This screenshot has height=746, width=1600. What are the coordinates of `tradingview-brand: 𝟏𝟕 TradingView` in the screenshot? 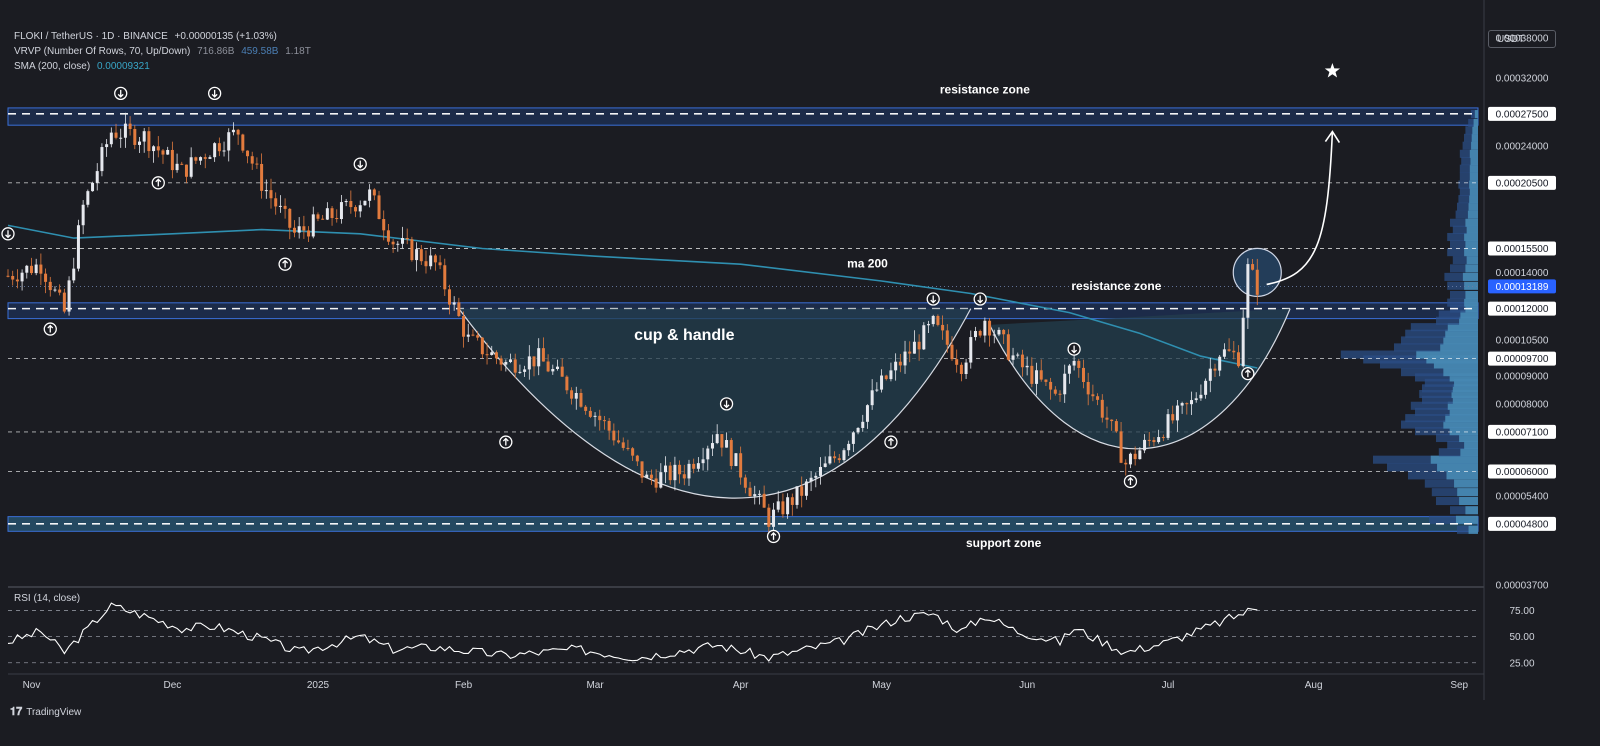 It's located at (45, 712).